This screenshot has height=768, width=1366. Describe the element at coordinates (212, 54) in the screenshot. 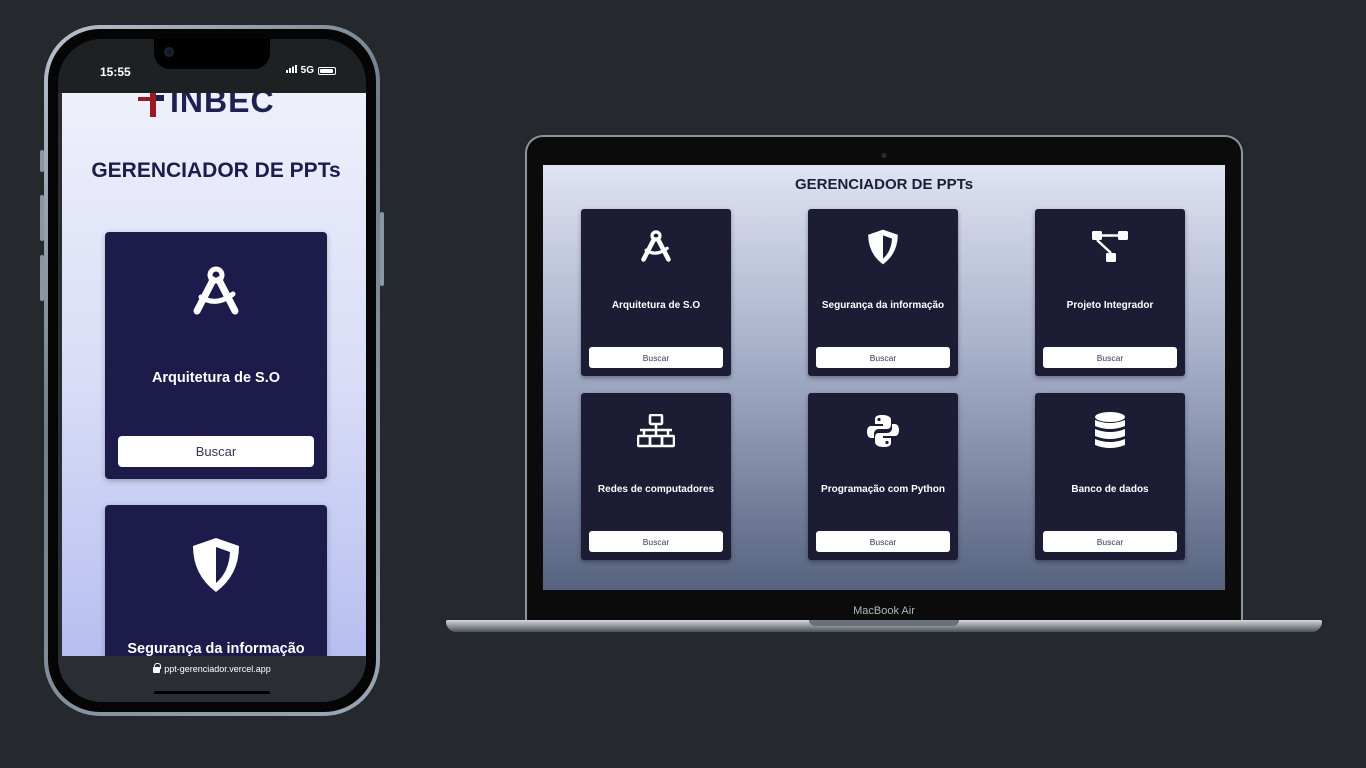

I see `phone-notch` at that location.